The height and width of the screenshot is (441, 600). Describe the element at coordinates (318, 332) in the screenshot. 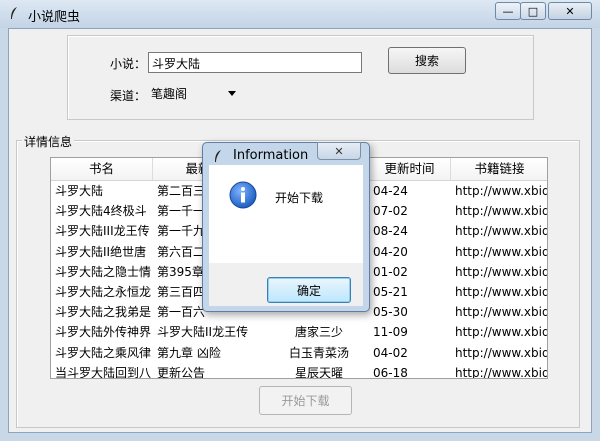

I see `cell-author: 唐家三少` at that location.